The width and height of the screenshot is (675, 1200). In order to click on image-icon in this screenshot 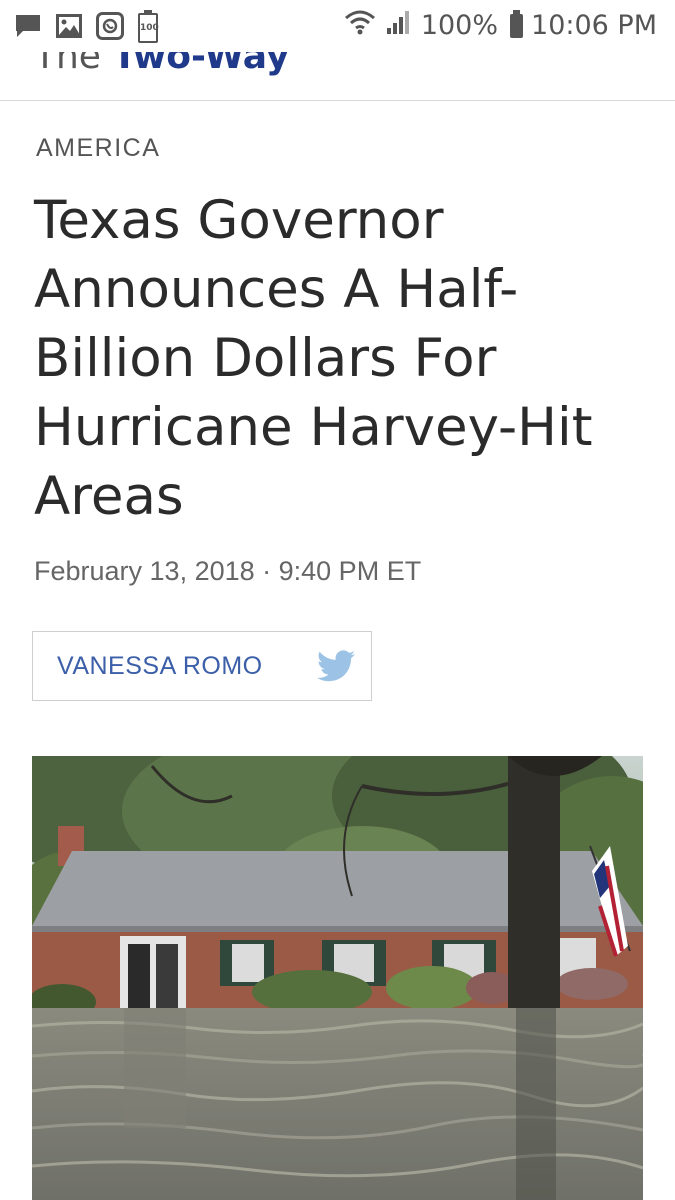, I will do `click(69, 28)`.